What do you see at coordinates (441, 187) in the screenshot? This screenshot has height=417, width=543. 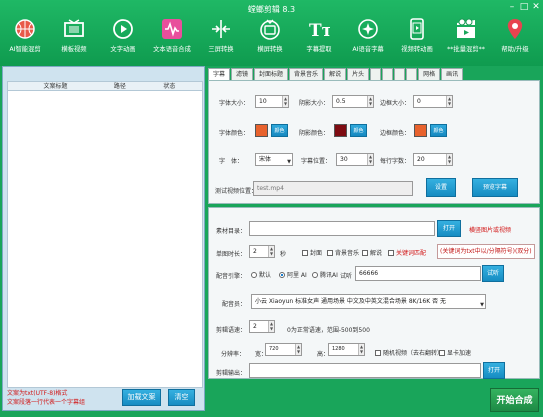 I see `settings-button: 设置` at bounding box center [441, 187].